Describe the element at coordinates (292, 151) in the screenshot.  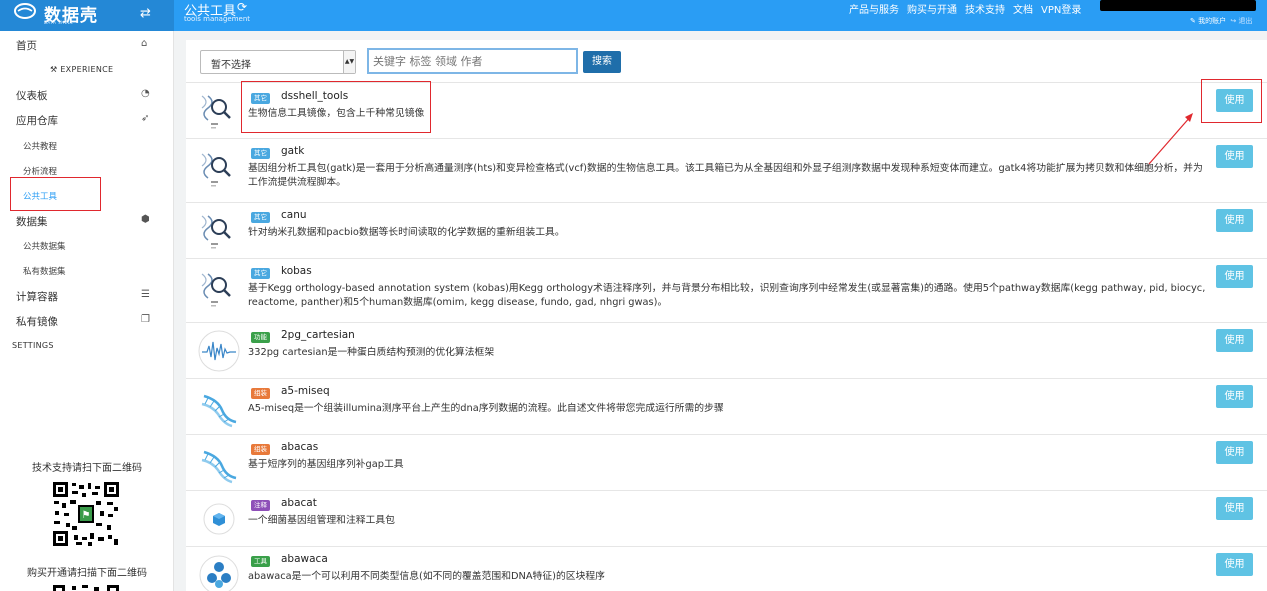
I see `tool-name: gatk` at that location.